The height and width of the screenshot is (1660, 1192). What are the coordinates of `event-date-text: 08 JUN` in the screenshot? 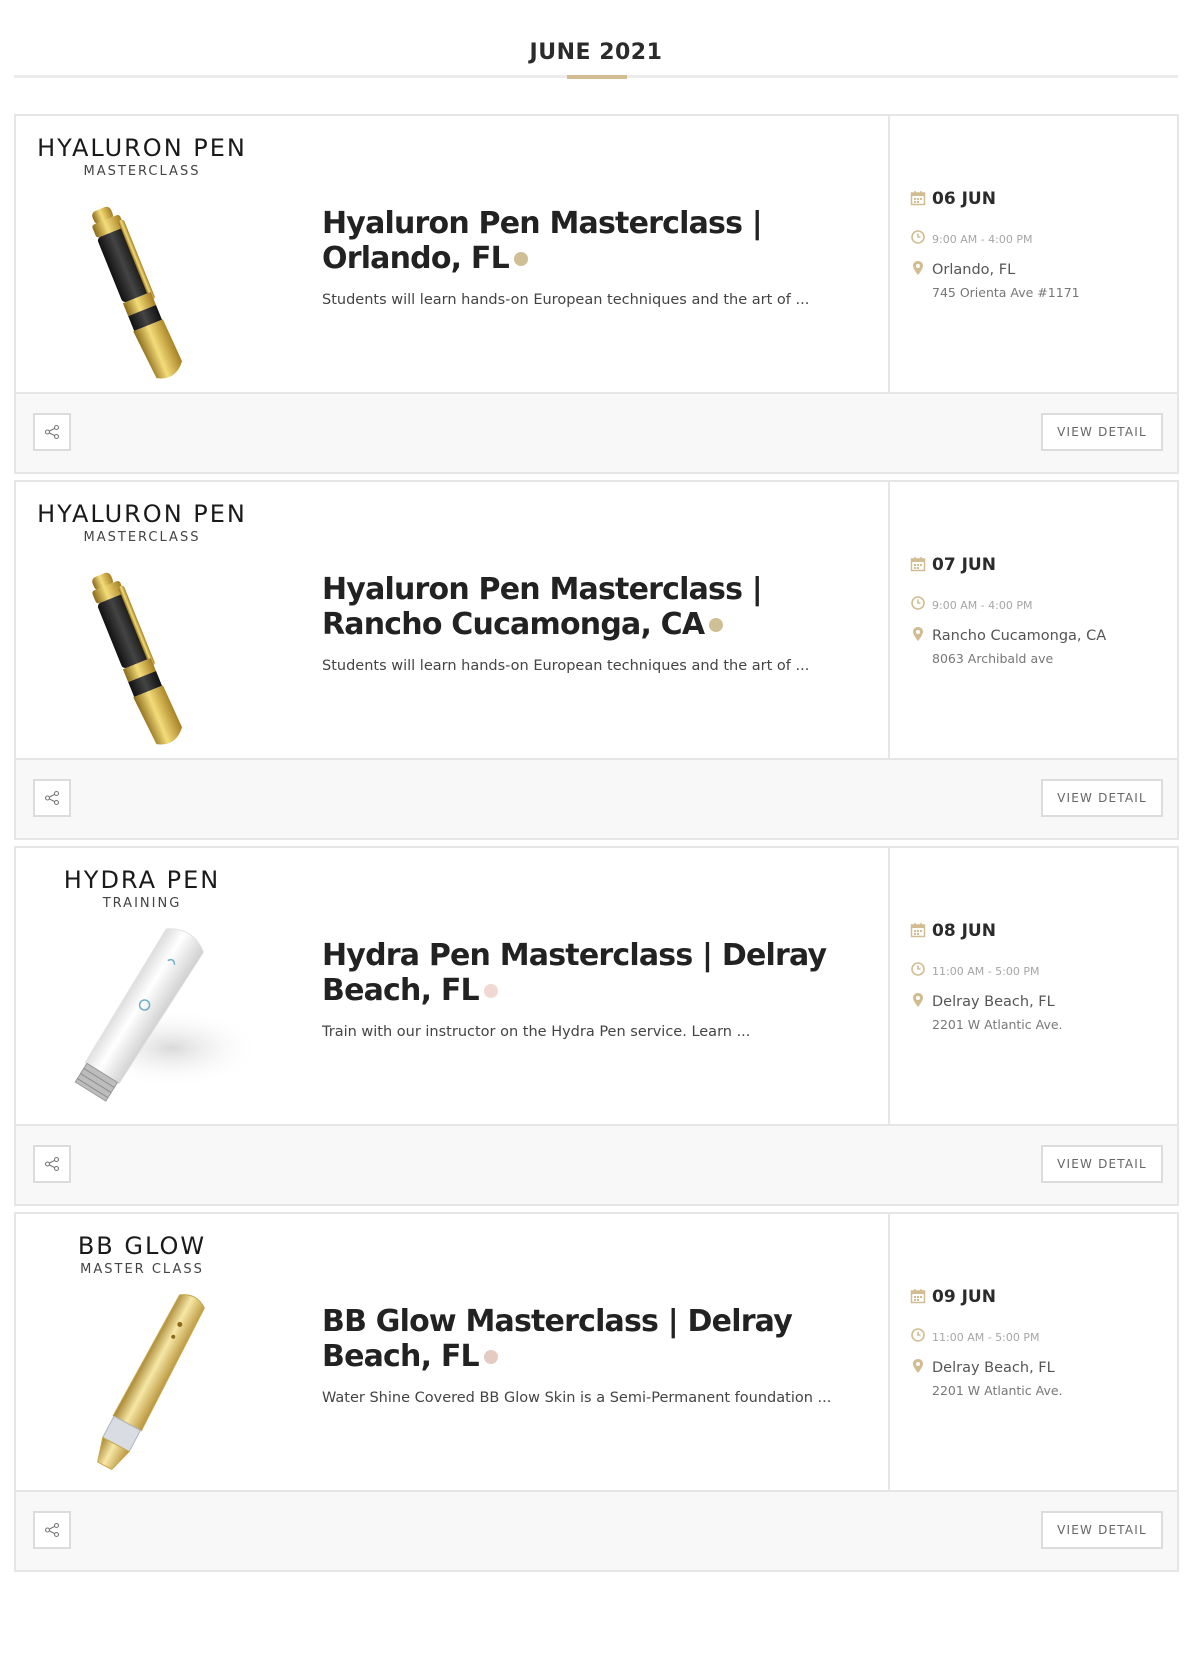 It's located at (964, 931).